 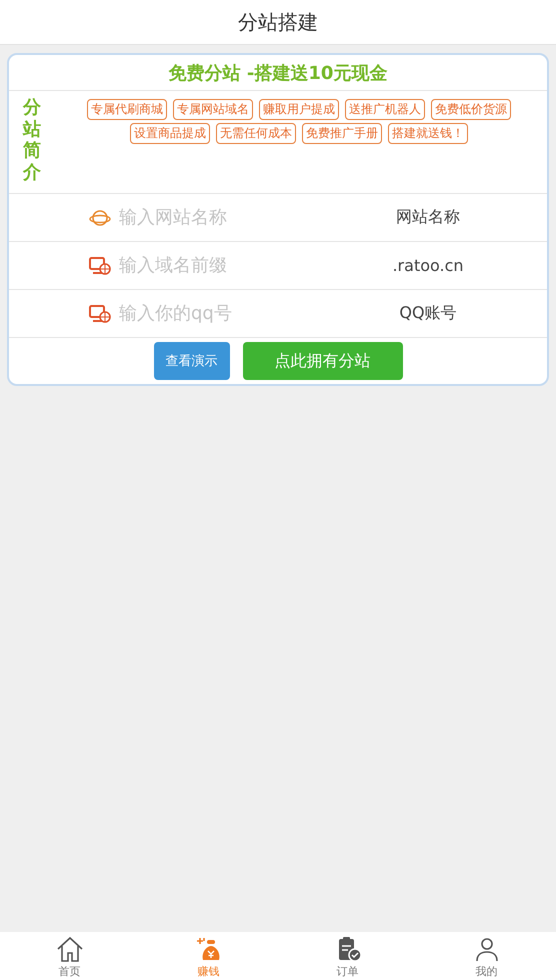 I want to click on feature-tag: 免费低价货源, so click(x=471, y=109).